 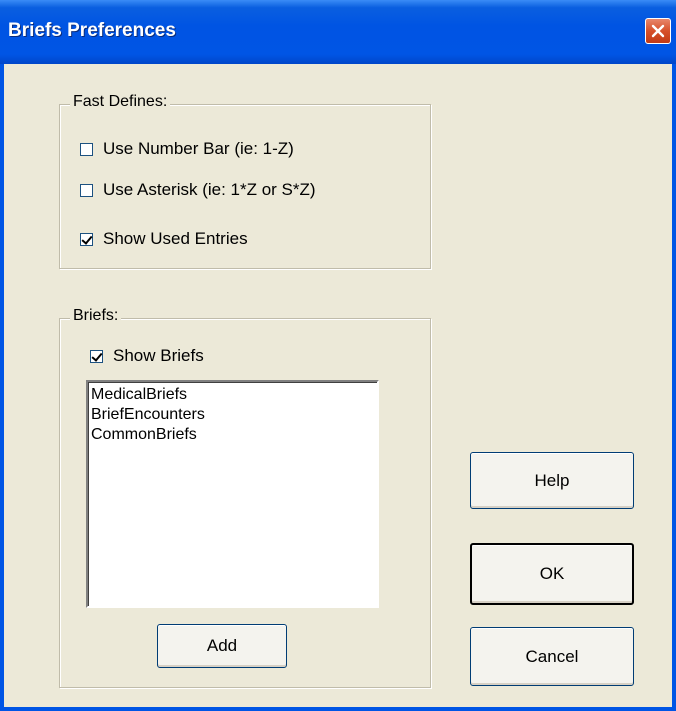 I want to click on briefs-label: Briefs:, so click(x=96, y=316).